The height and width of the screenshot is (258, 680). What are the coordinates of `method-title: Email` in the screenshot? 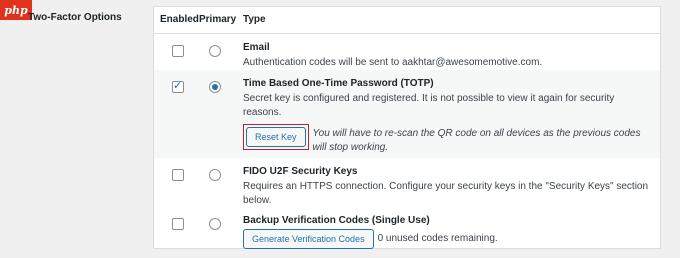 It's located at (256, 47).